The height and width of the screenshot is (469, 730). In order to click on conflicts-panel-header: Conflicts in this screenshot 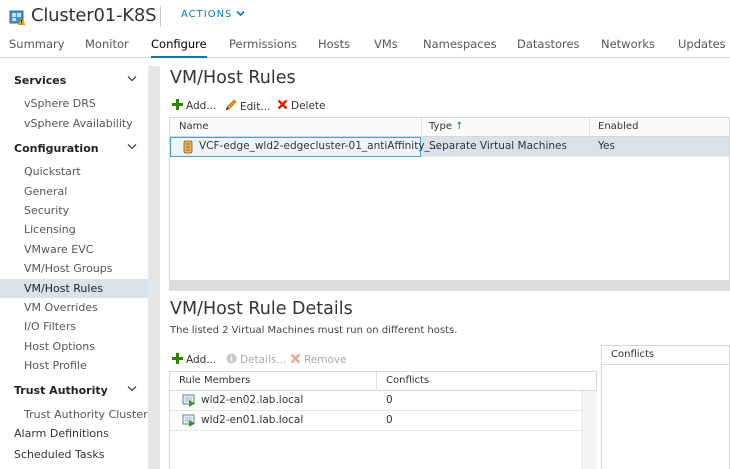, I will do `click(665, 355)`.